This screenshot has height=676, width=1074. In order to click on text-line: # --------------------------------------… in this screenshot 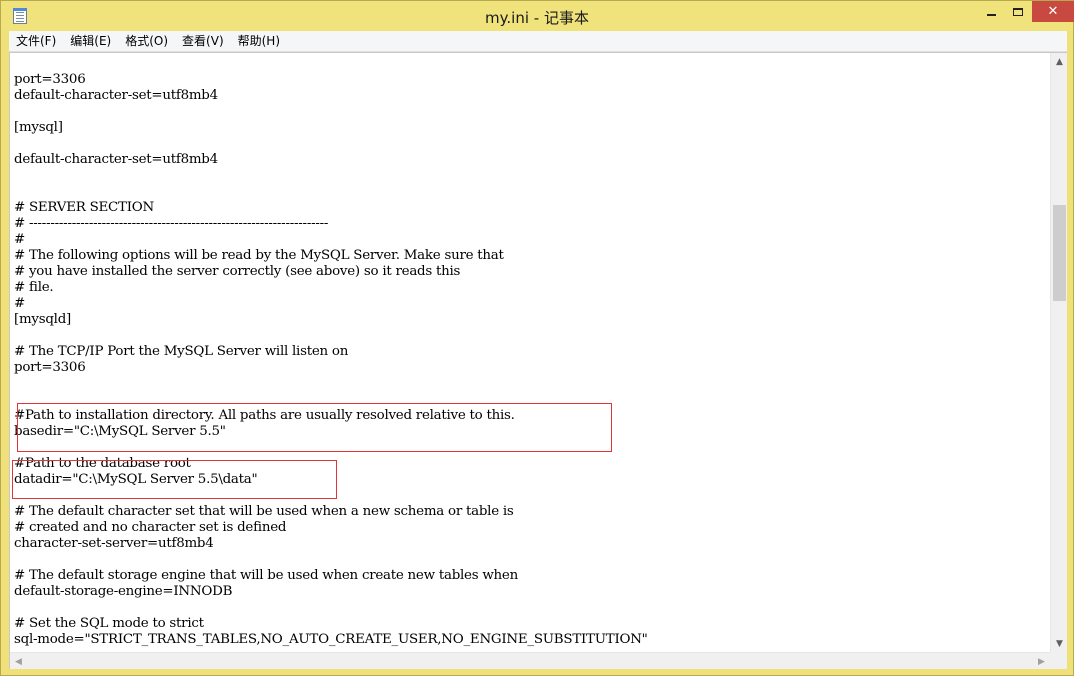, I will do `click(171, 223)`.